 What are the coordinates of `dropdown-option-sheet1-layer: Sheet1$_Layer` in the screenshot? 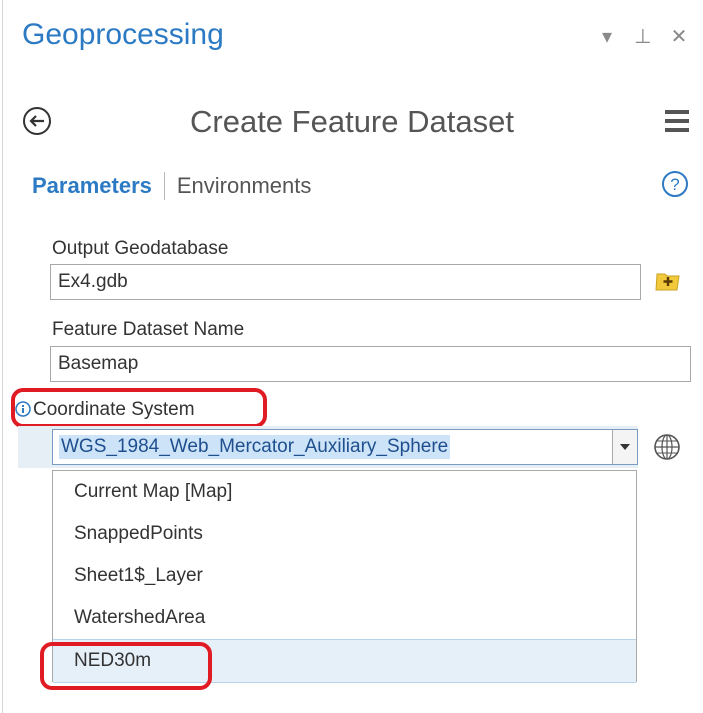 It's located at (344, 576).